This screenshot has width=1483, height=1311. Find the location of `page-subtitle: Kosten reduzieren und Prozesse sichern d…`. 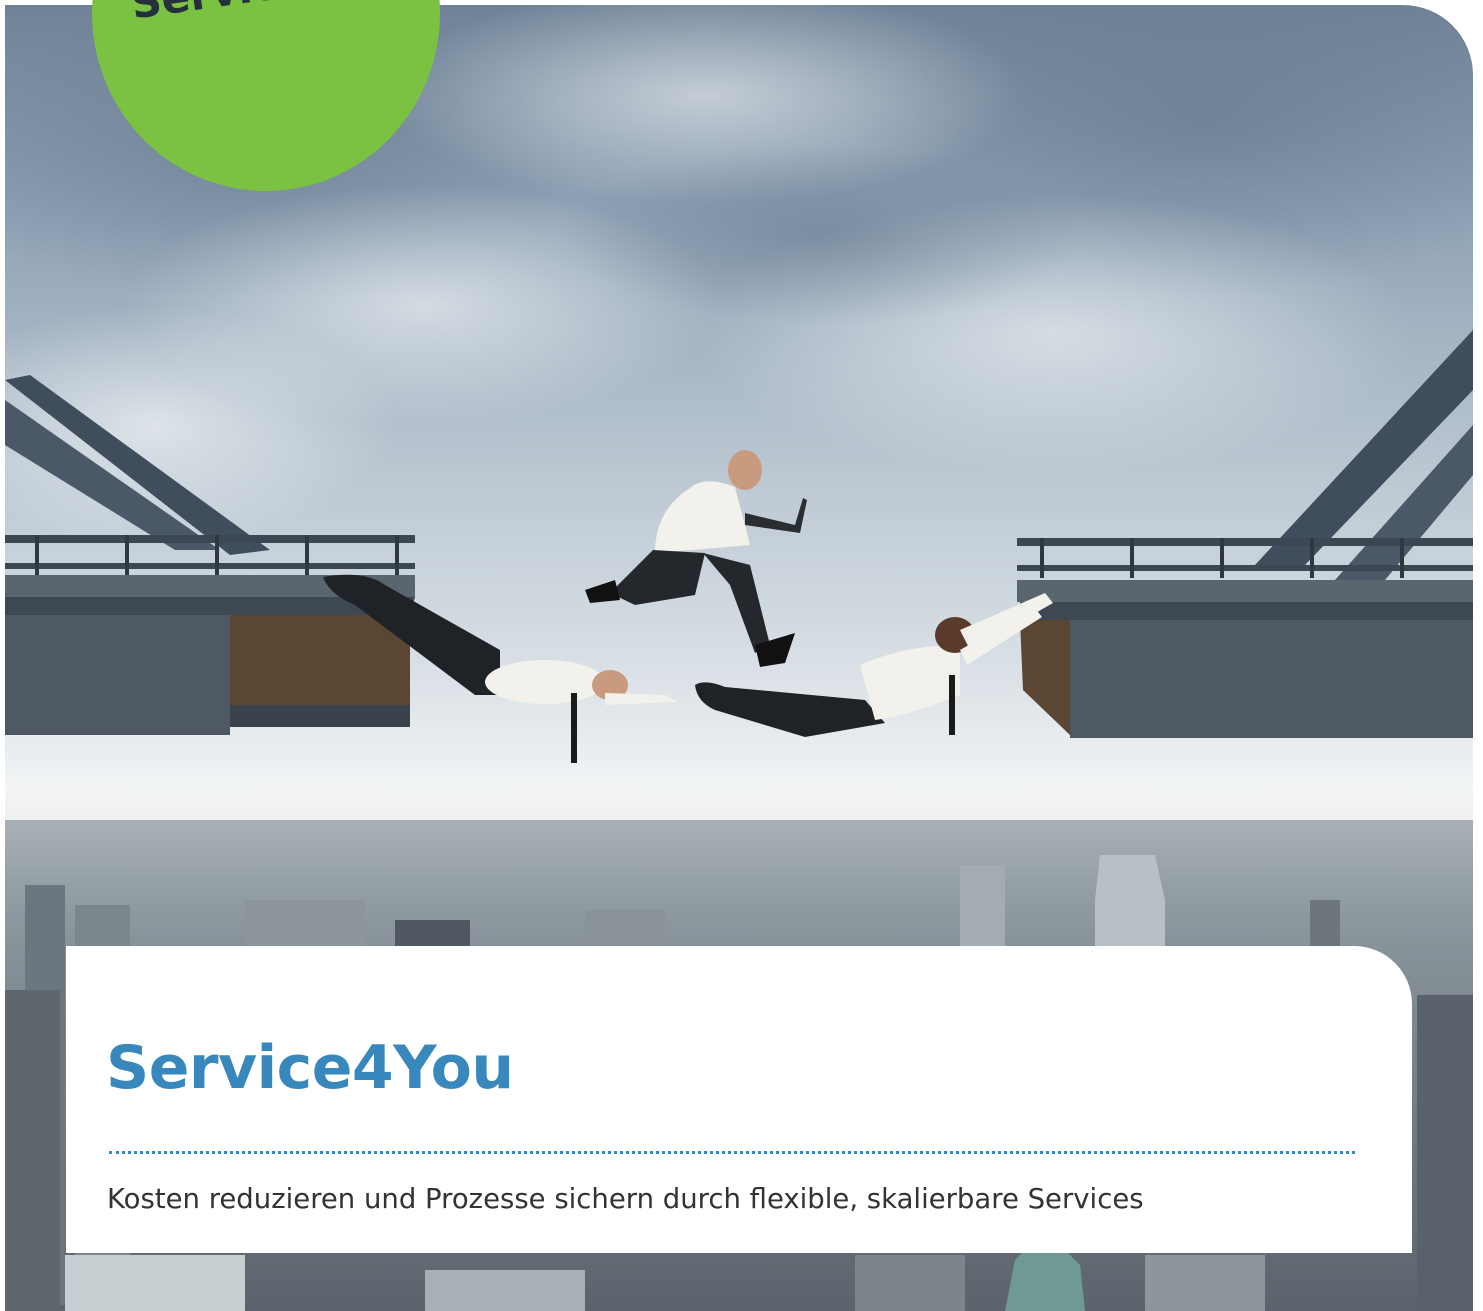

page-subtitle: Kosten reduzieren und Prozesse sichern d… is located at coordinates (625, 1199).